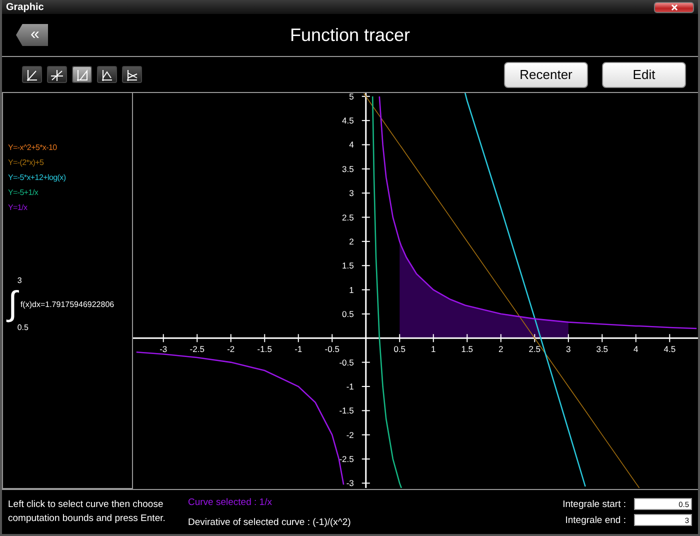 The height and width of the screenshot is (536, 700). Describe the element at coordinates (70, 147) in the screenshot. I see `function-legend-item: Y=-x^2+5*x-10` at that location.